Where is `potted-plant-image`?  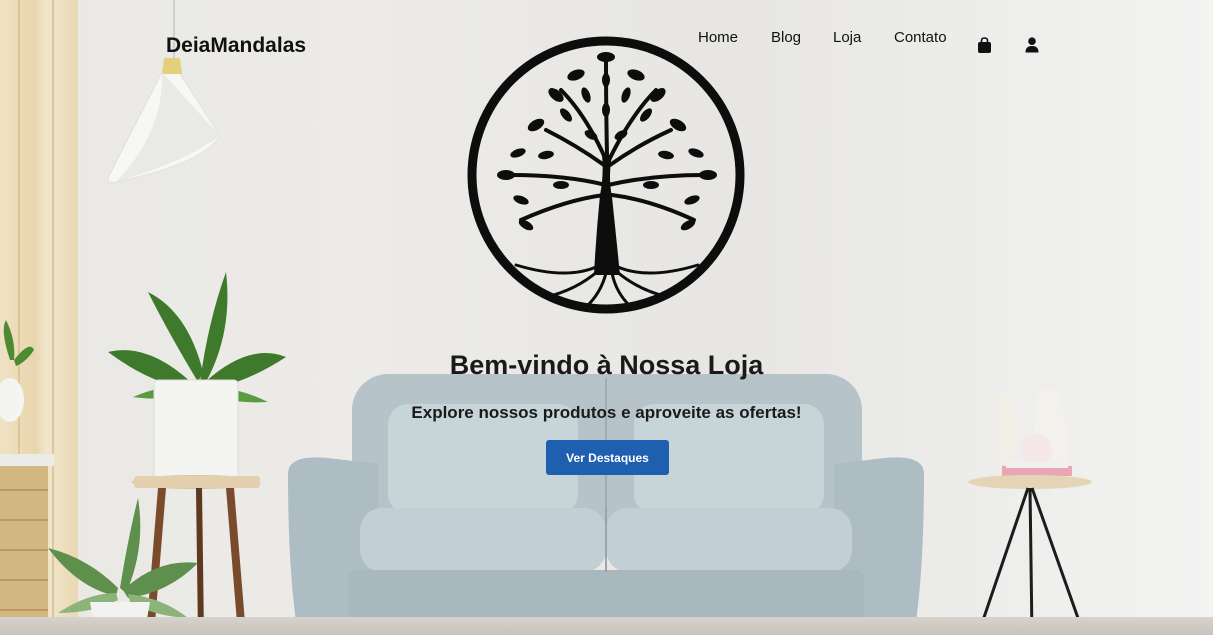 potted-plant-image is located at coordinates (123, 566).